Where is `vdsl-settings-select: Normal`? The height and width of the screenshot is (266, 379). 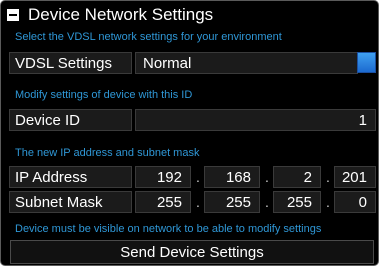
vdsl-settings-select: Normal is located at coordinates (246, 63).